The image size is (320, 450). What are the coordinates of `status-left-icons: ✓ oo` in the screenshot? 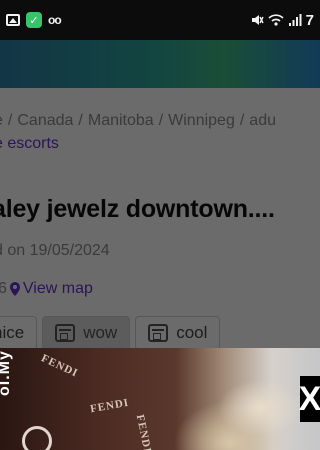 It's located at (34, 20).